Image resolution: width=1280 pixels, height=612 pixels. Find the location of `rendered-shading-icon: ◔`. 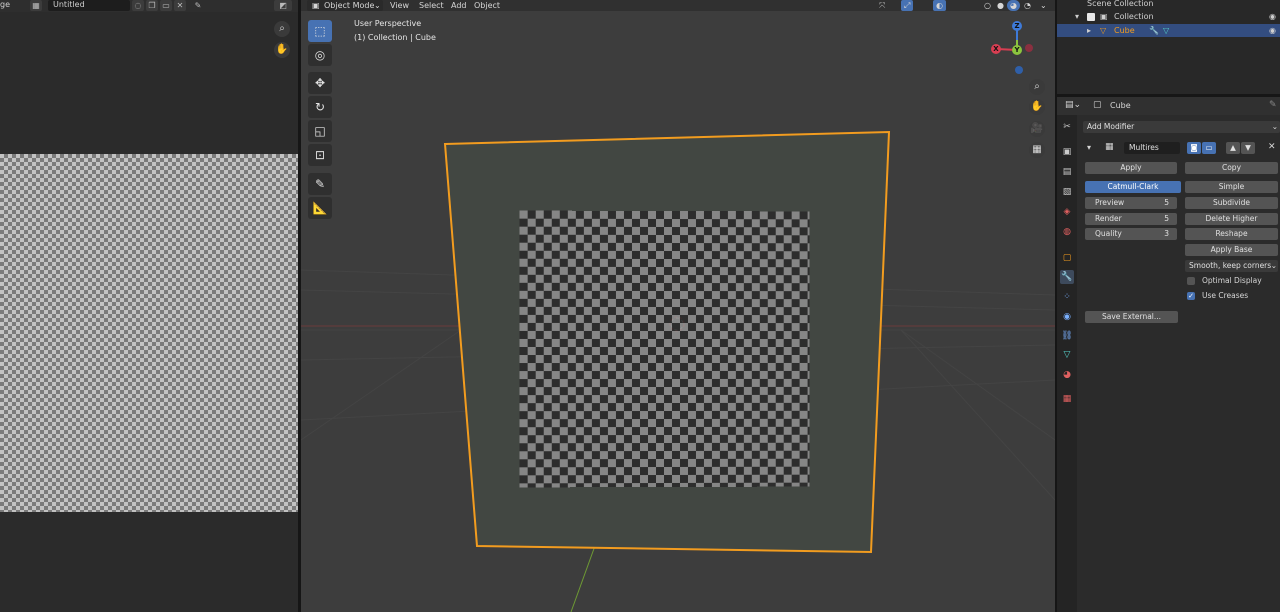

rendered-shading-icon: ◔ is located at coordinates (1027, 5).